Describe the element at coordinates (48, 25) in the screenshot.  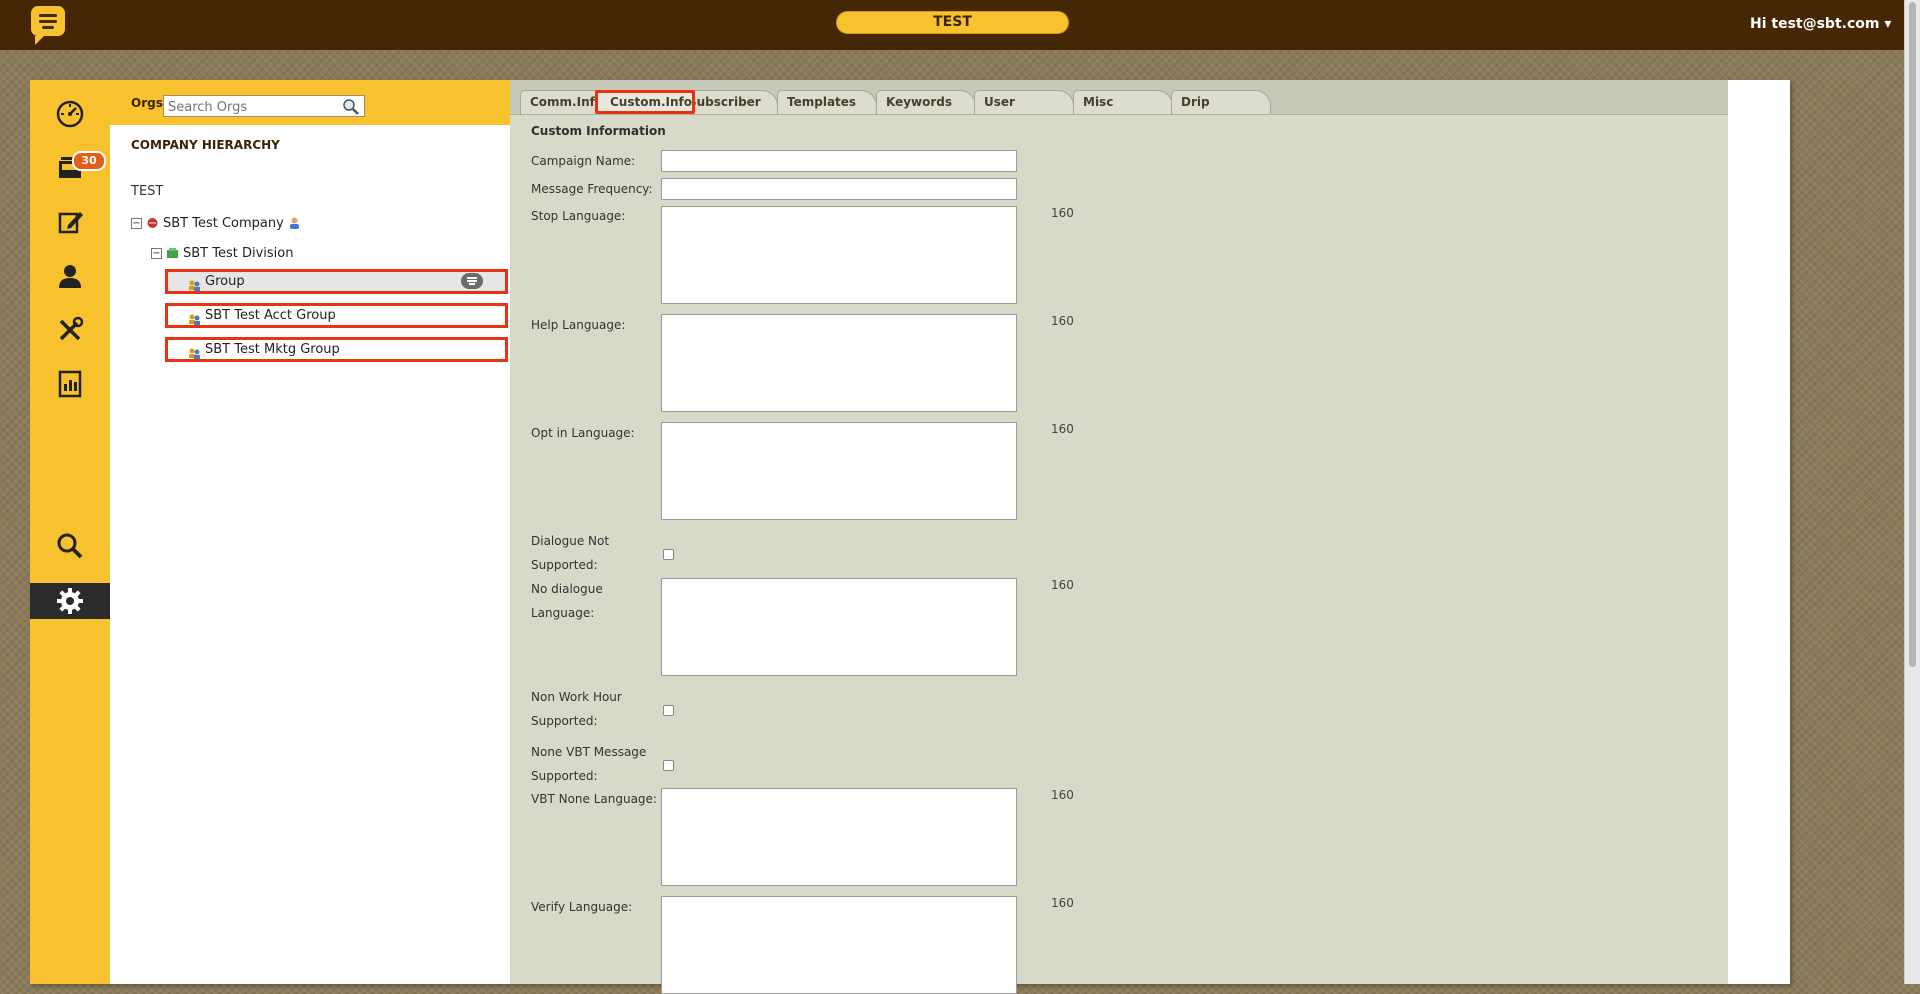
I see `app-logo-icon` at that location.